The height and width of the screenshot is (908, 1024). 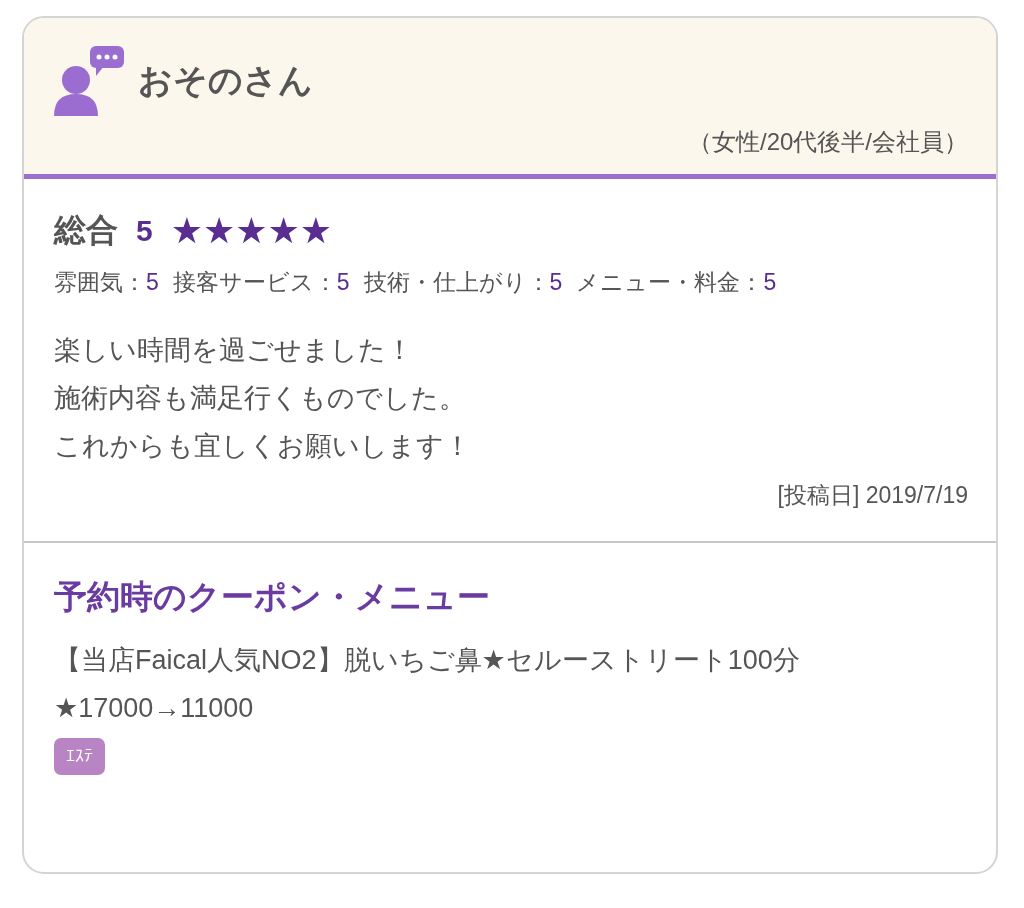 What do you see at coordinates (89, 81) in the screenshot?
I see `user-chat-icon` at bounding box center [89, 81].